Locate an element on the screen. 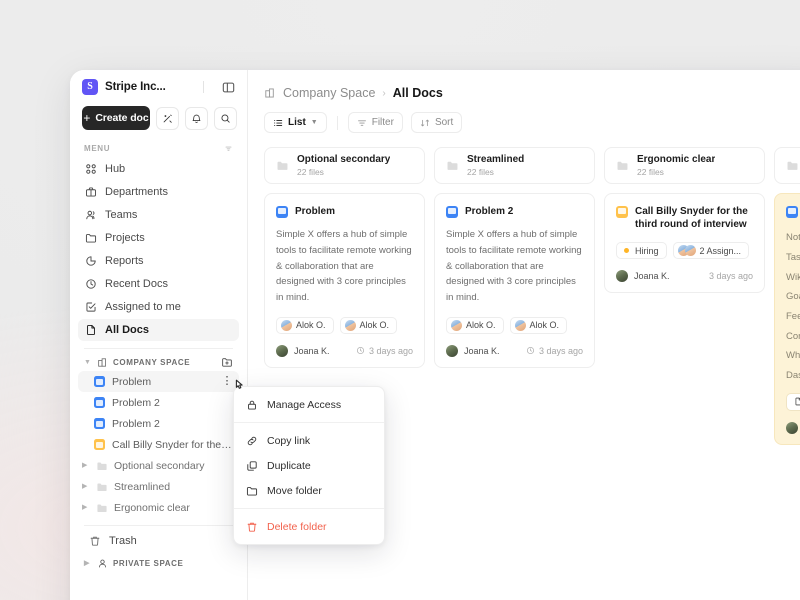  chevron-right-icon: ▶ is located at coordinates (85, 486).